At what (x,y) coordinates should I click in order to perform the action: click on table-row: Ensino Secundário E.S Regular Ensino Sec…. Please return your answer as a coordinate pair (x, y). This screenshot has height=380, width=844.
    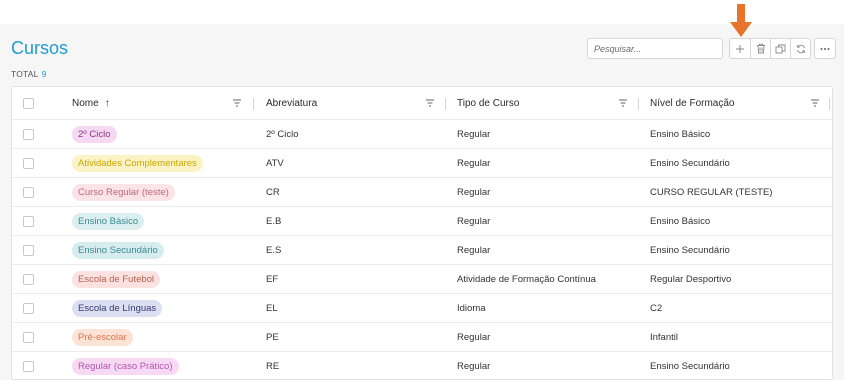
    Looking at the image, I should click on (422, 250).